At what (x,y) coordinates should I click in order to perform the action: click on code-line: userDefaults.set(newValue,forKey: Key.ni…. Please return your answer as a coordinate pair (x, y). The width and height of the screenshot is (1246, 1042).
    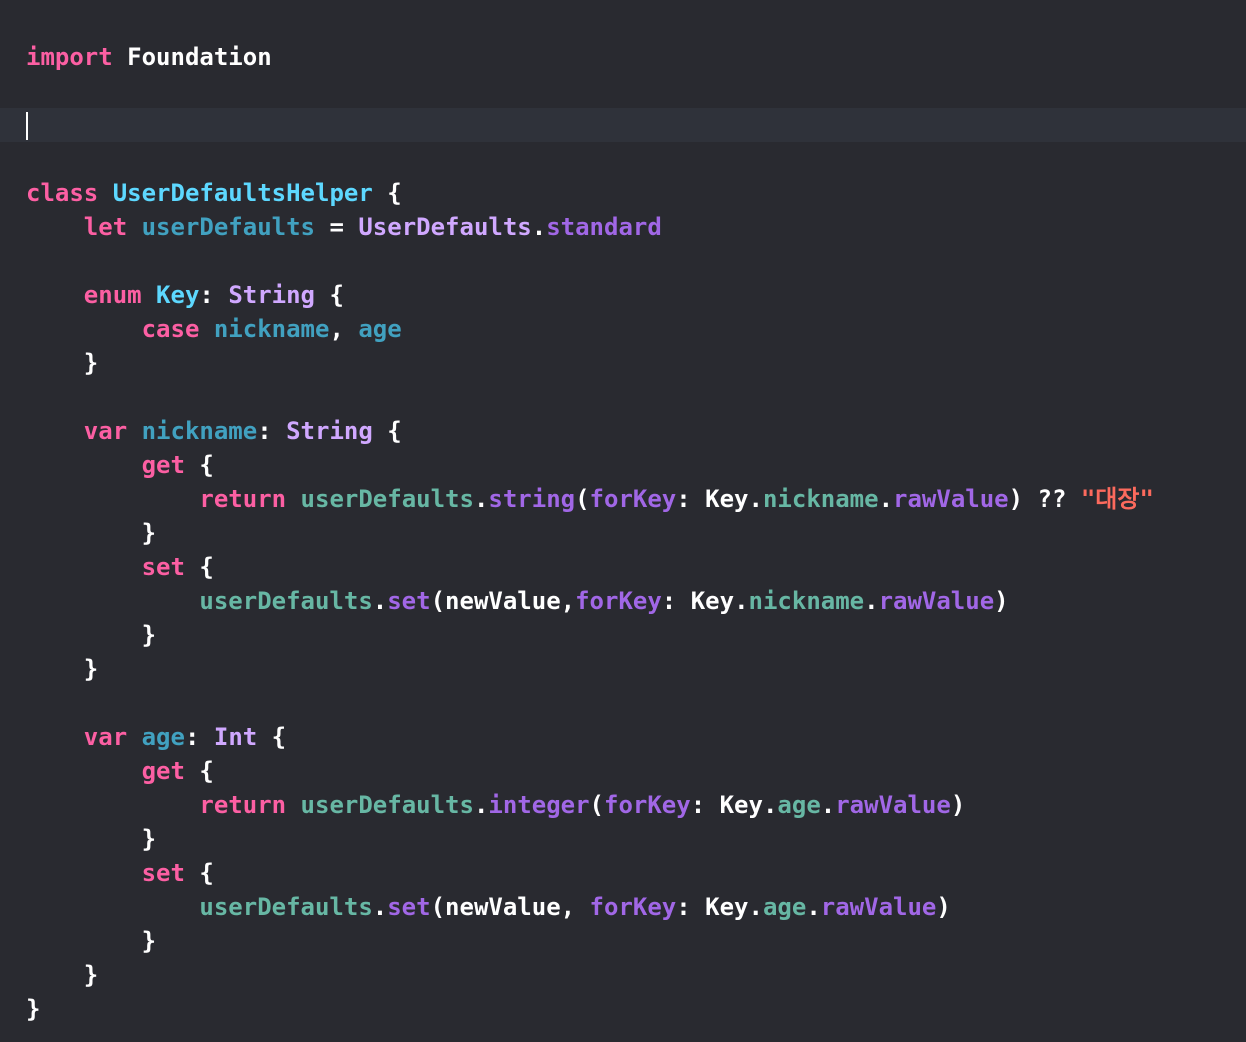
    Looking at the image, I should click on (623, 601).